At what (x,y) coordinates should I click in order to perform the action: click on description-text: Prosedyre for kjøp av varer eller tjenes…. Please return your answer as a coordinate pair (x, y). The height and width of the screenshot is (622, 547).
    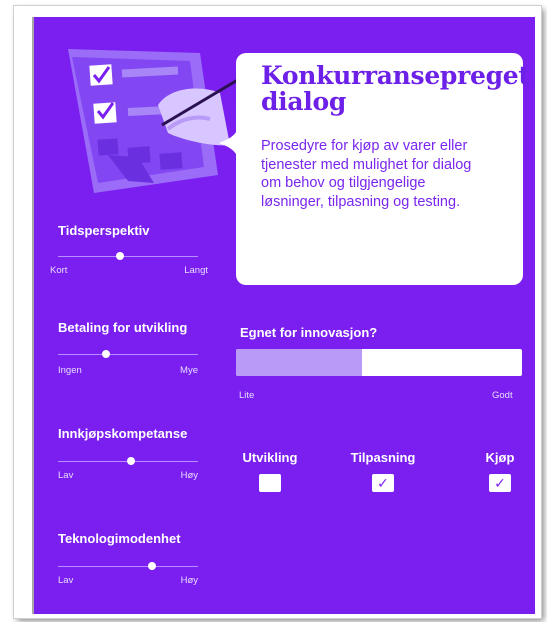
    Looking at the image, I should click on (366, 174).